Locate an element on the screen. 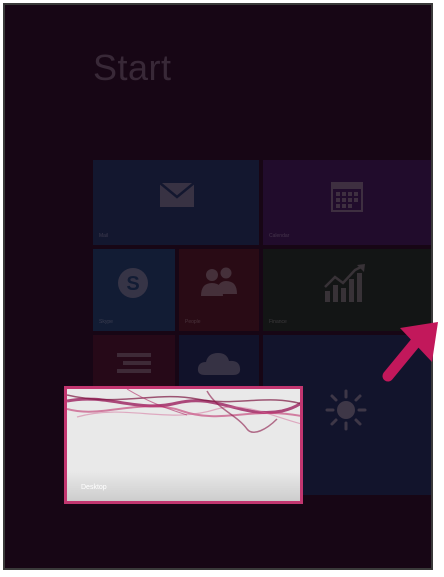 Image resolution: width=444 pixels, height=577 pixels. tile-skype: S Skype is located at coordinates (134, 290).